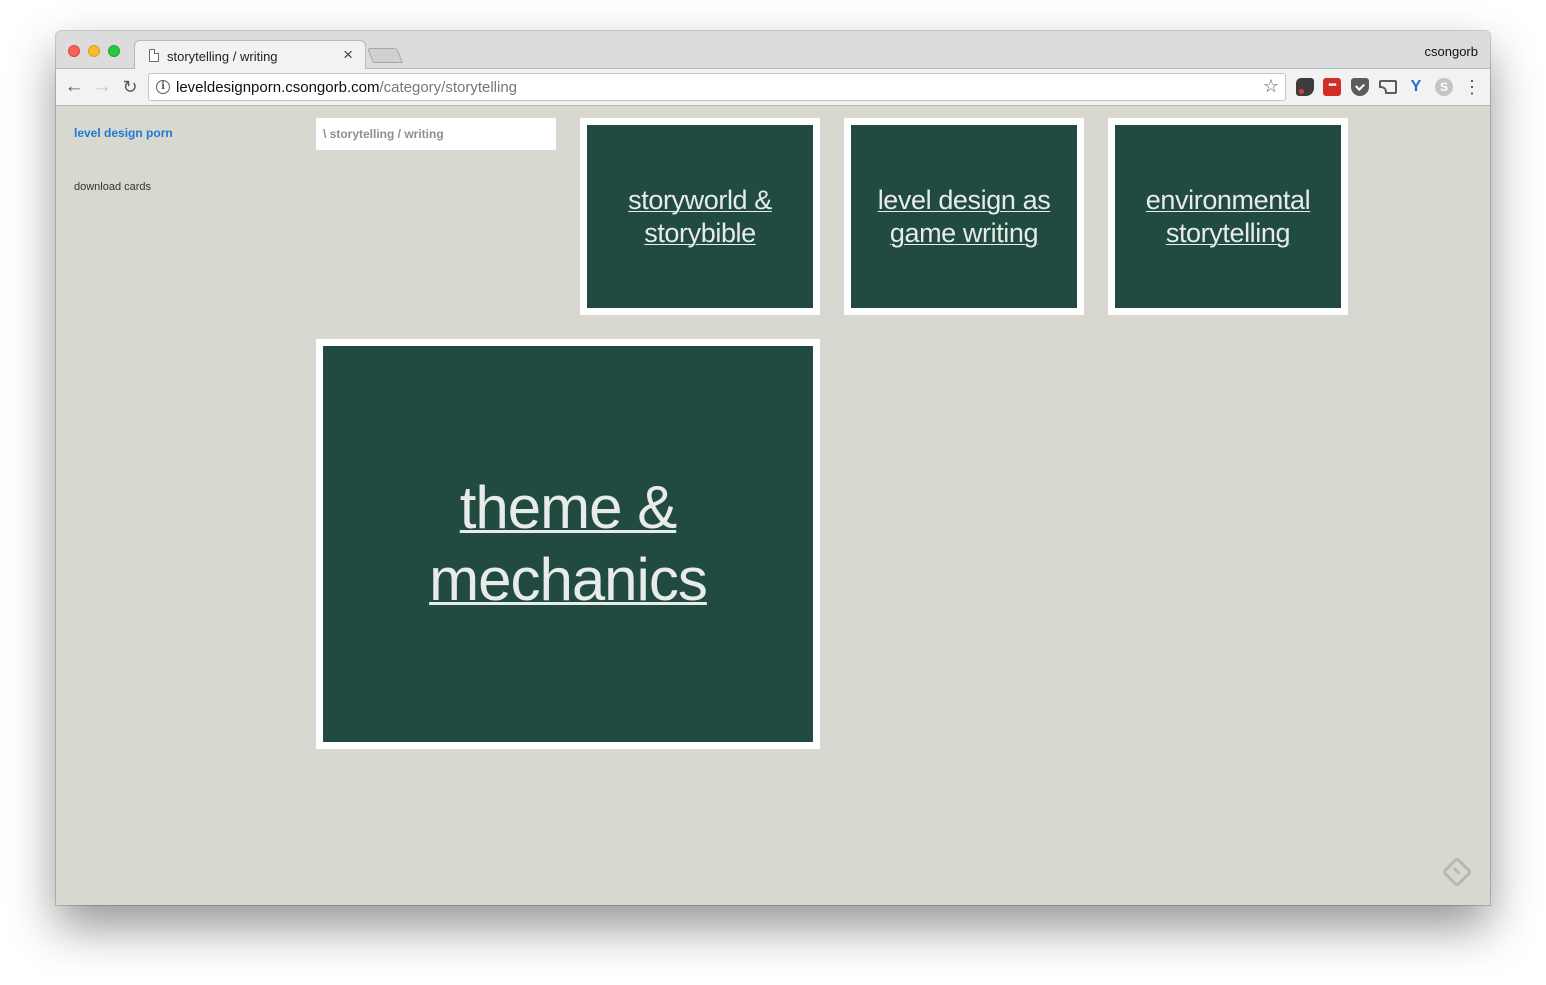 This screenshot has width=1546, height=985. Describe the element at coordinates (1360, 87) in the screenshot. I see `pocket-icon` at that location.